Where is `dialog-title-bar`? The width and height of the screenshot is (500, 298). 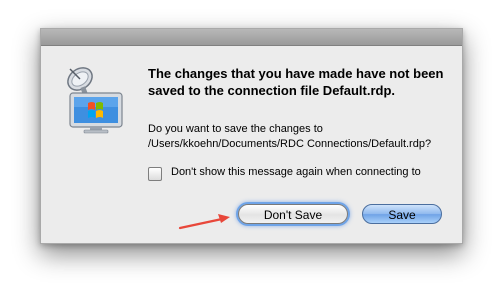
dialog-title-bar is located at coordinates (251, 37).